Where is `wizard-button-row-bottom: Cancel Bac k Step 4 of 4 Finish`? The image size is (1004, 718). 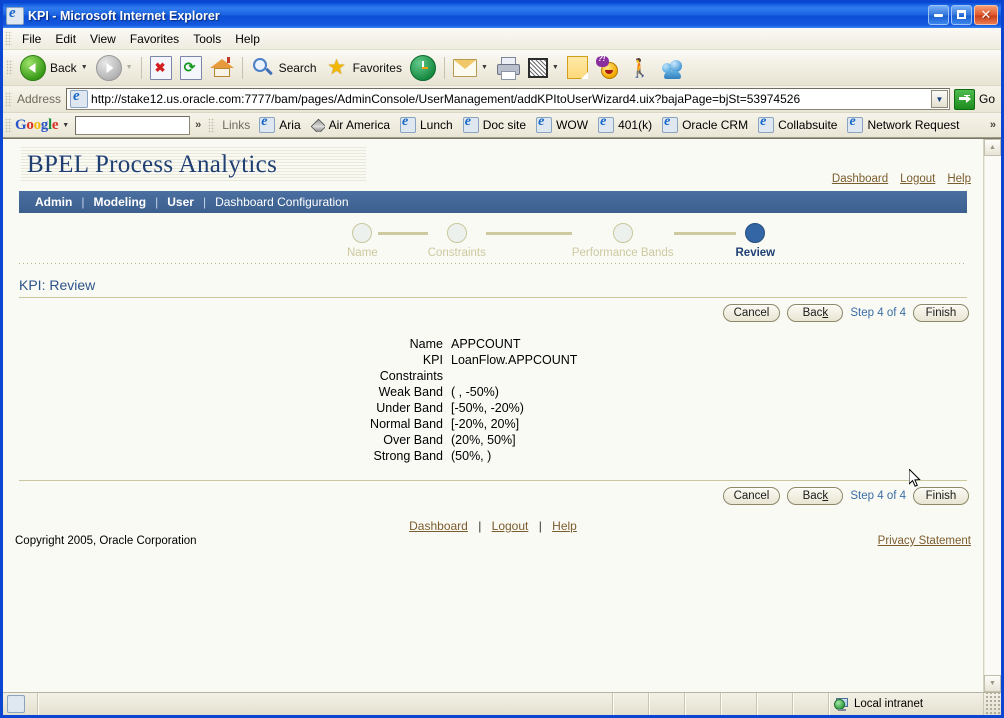 wizard-button-row-bottom: Cancel Bac k Step 4 of 4 Finish is located at coordinates (494, 496).